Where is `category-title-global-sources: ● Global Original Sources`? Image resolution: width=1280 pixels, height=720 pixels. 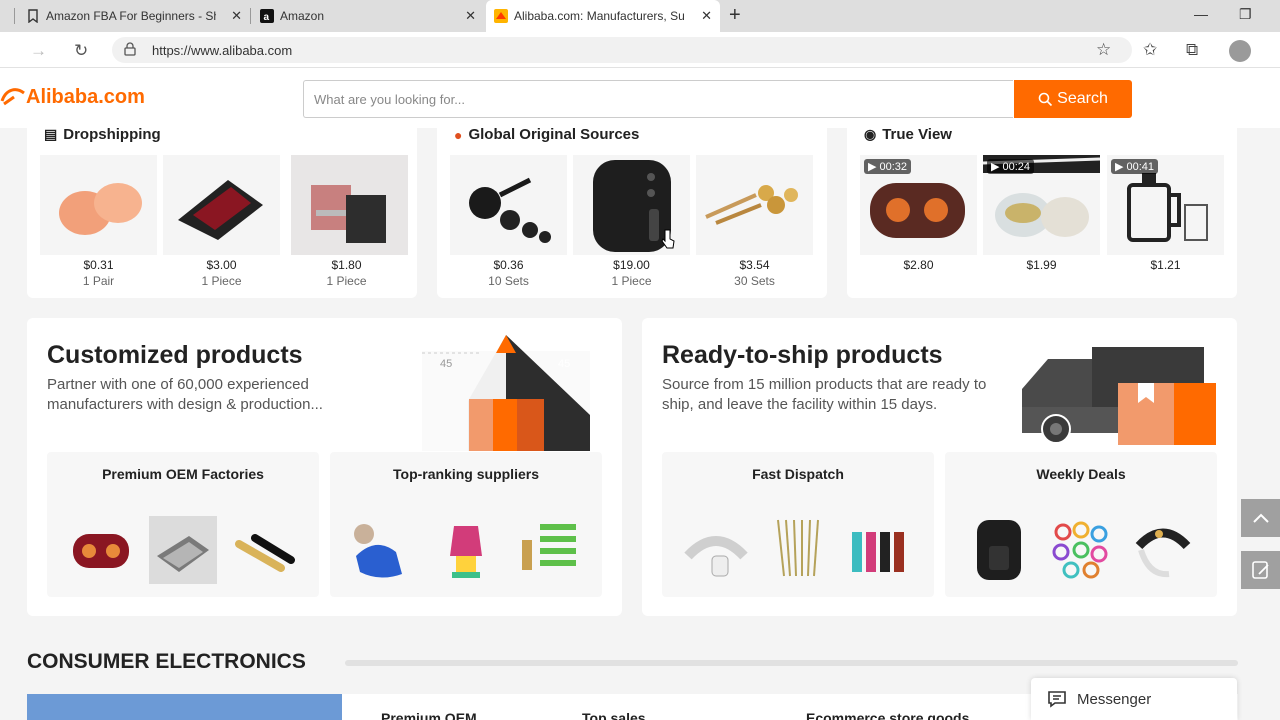
category-title-global-sources: ● Global Original Sources is located at coordinates (546, 134).